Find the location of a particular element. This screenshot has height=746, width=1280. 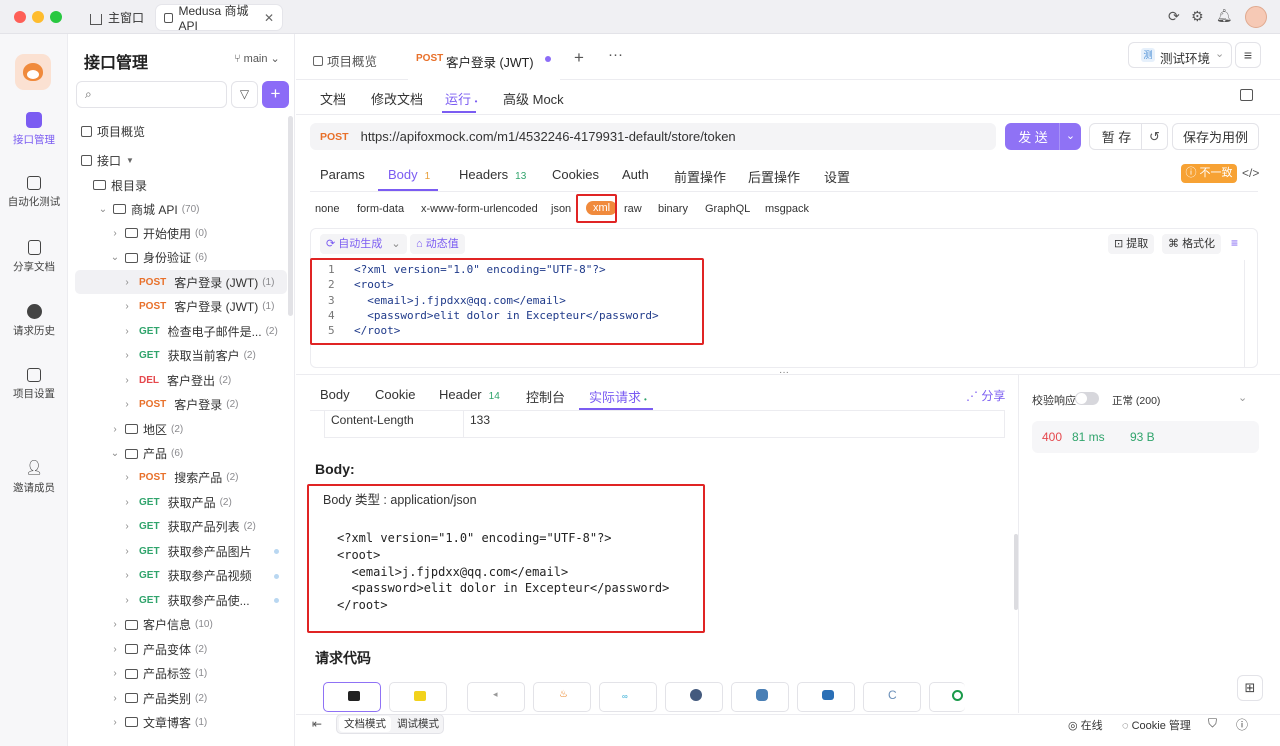

lang-swift: ◂ is located at coordinates (496, 697).